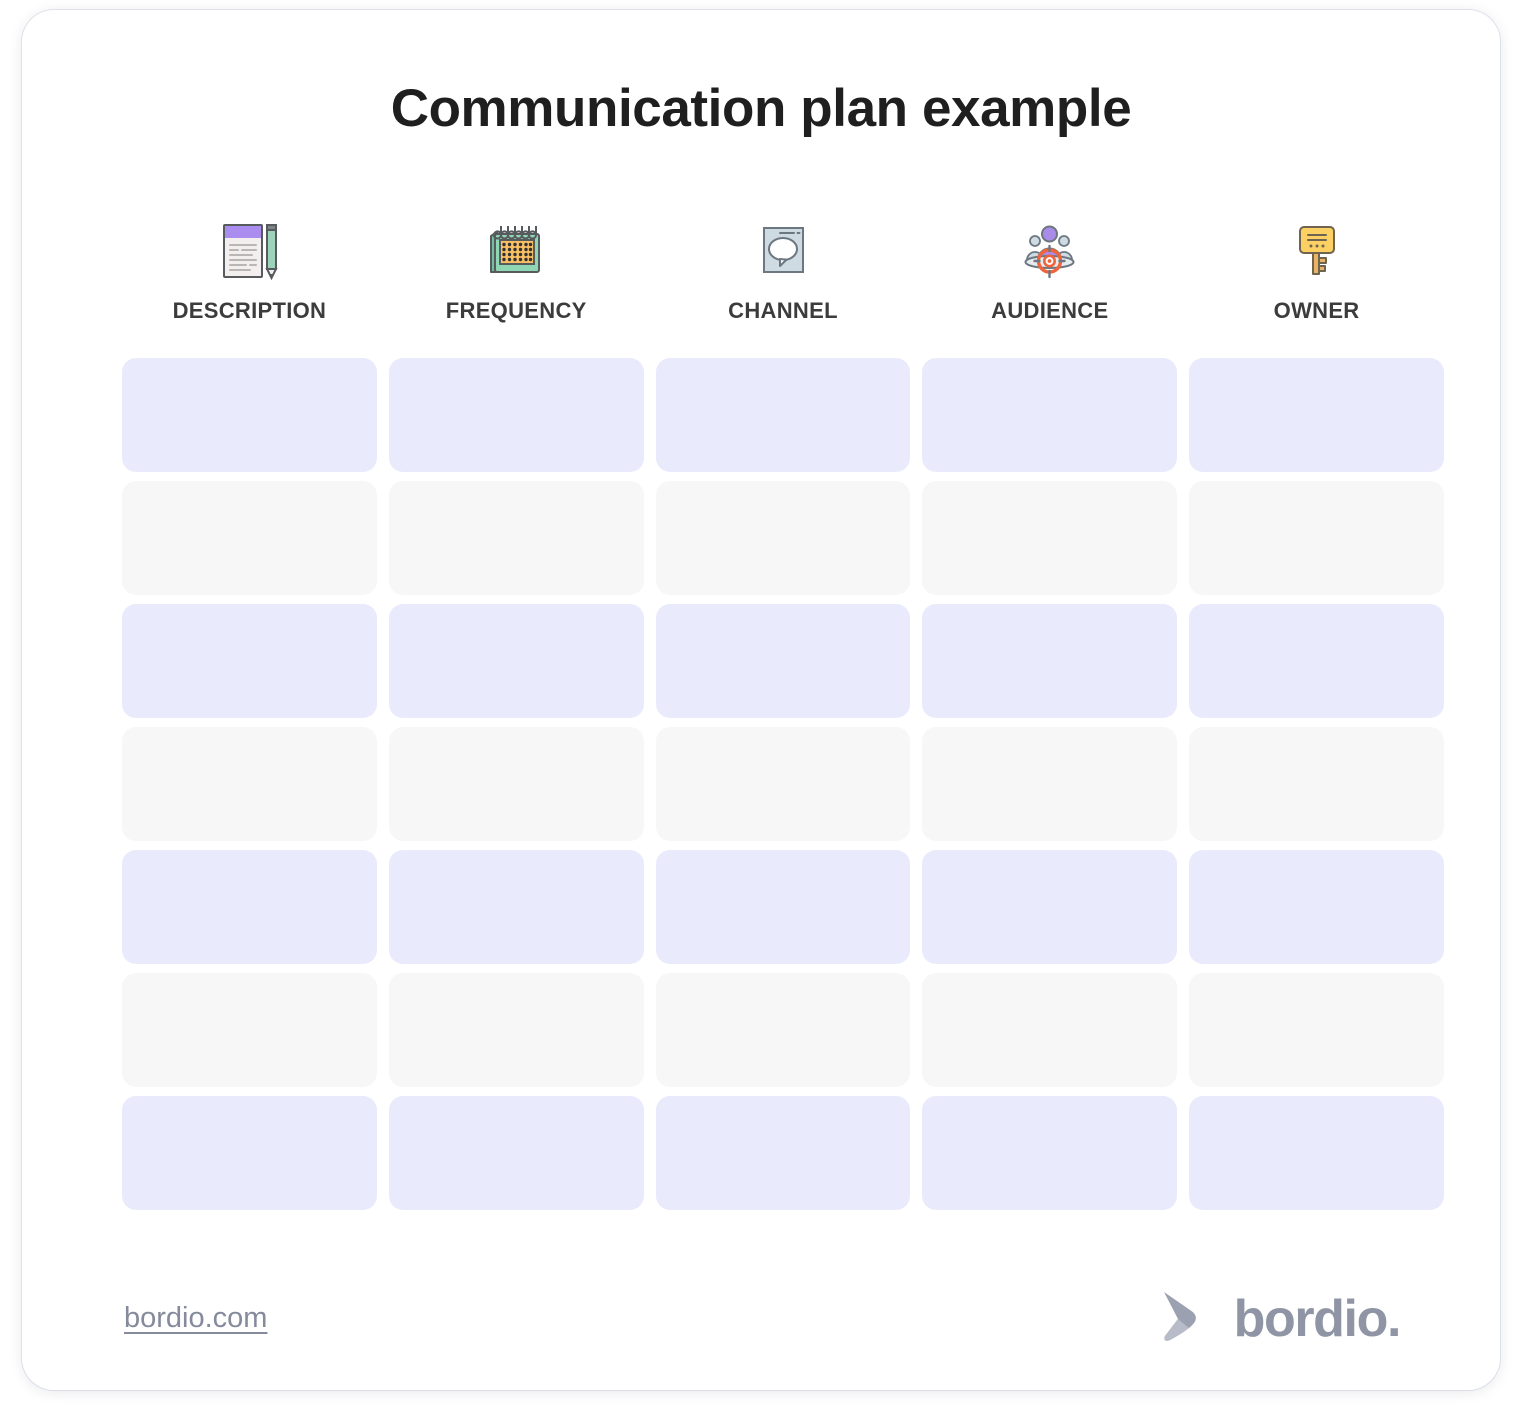 This screenshot has height=1410, width=1522. Describe the element at coordinates (1316, 310) in the screenshot. I see `column-header-label: OWNER` at that location.